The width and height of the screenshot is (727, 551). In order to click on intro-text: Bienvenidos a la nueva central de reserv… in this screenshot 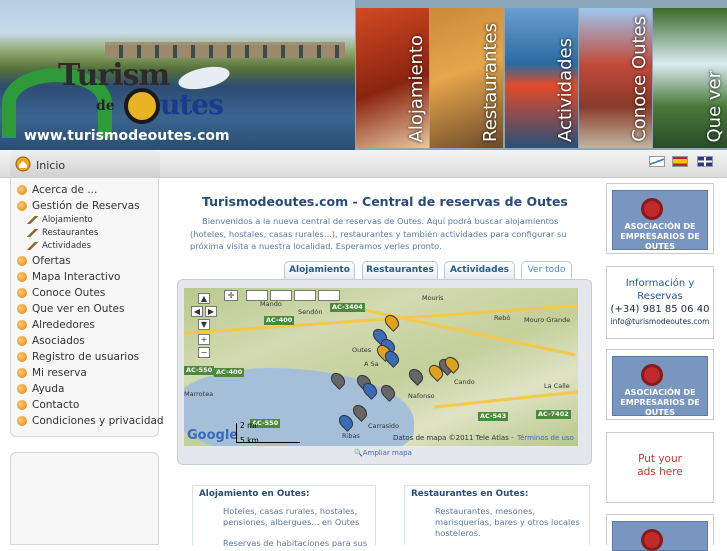, I will do `click(378, 233)`.